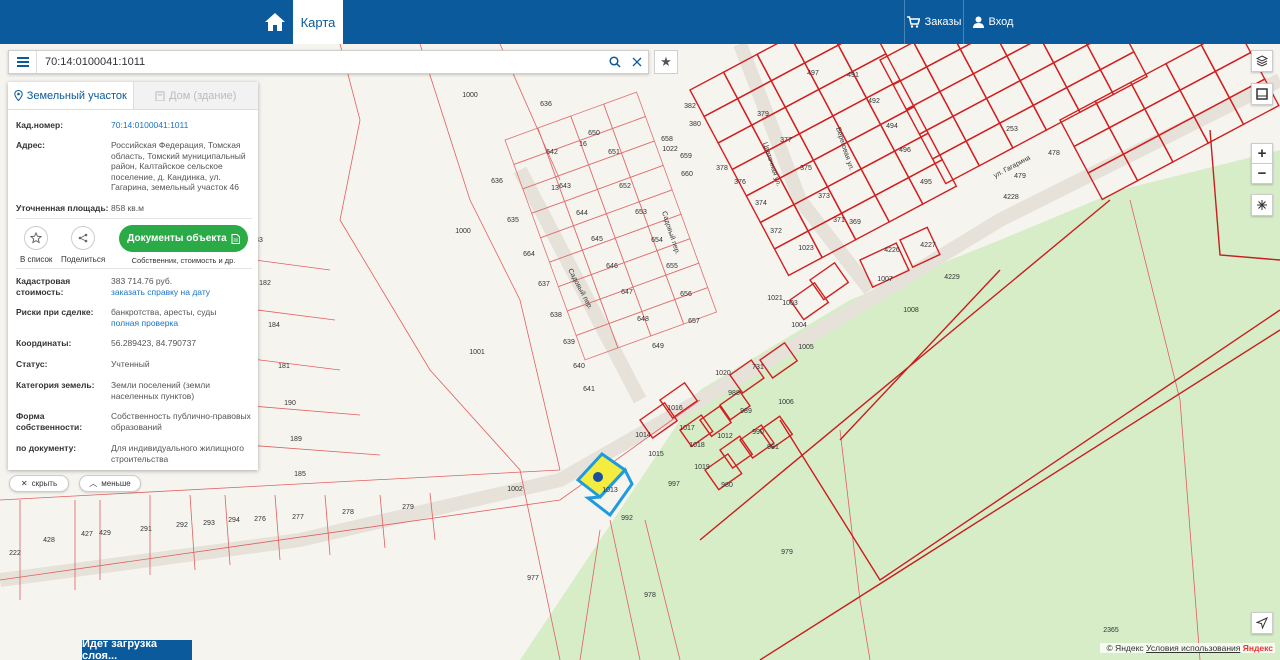 This screenshot has height=660, width=1280. What do you see at coordinates (529, 254) in the screenshot?
I see `parcel-number-label: 664` at bounding box center [529, 254].